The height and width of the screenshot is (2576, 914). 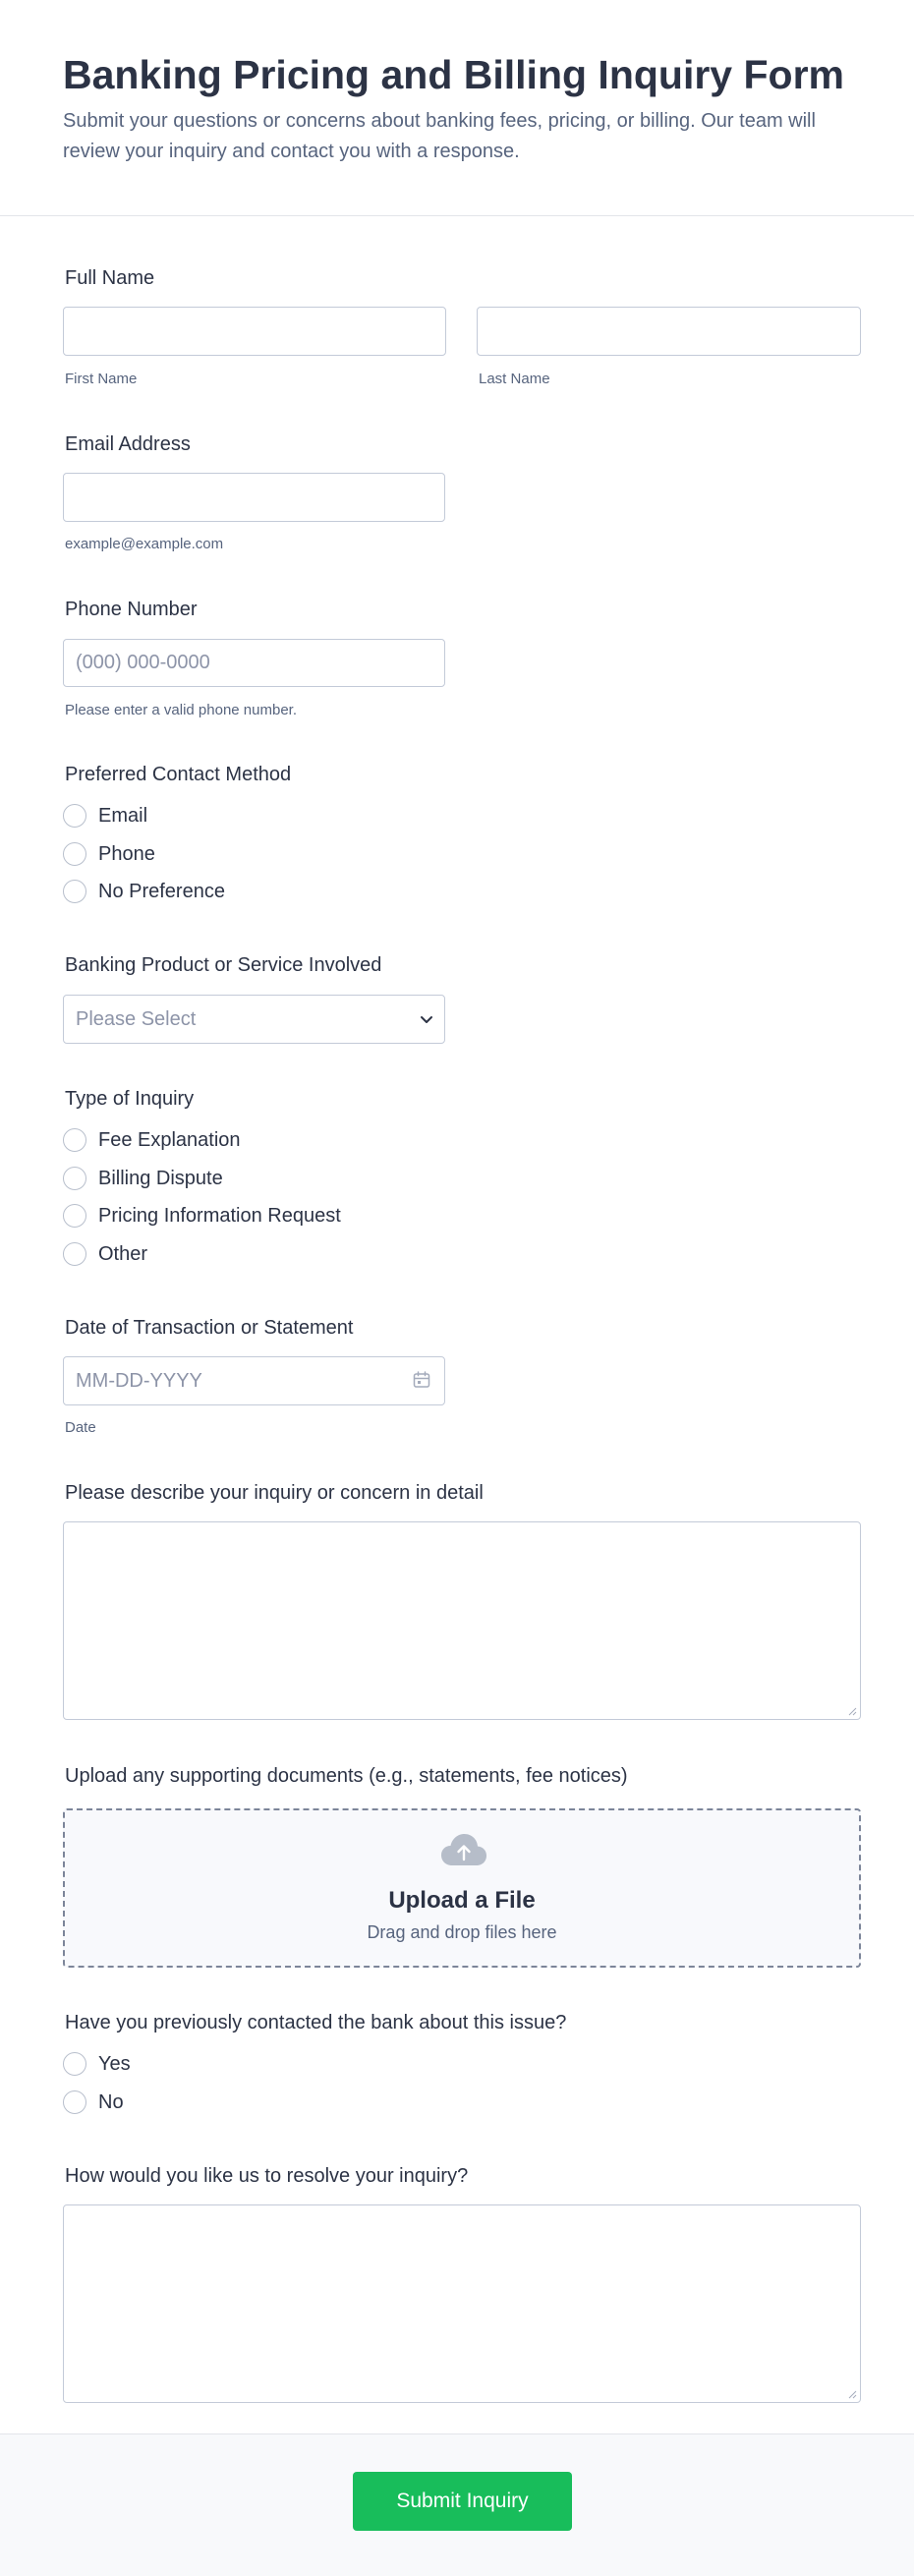 I want to click on date-field, so click(x=254, y=1381).